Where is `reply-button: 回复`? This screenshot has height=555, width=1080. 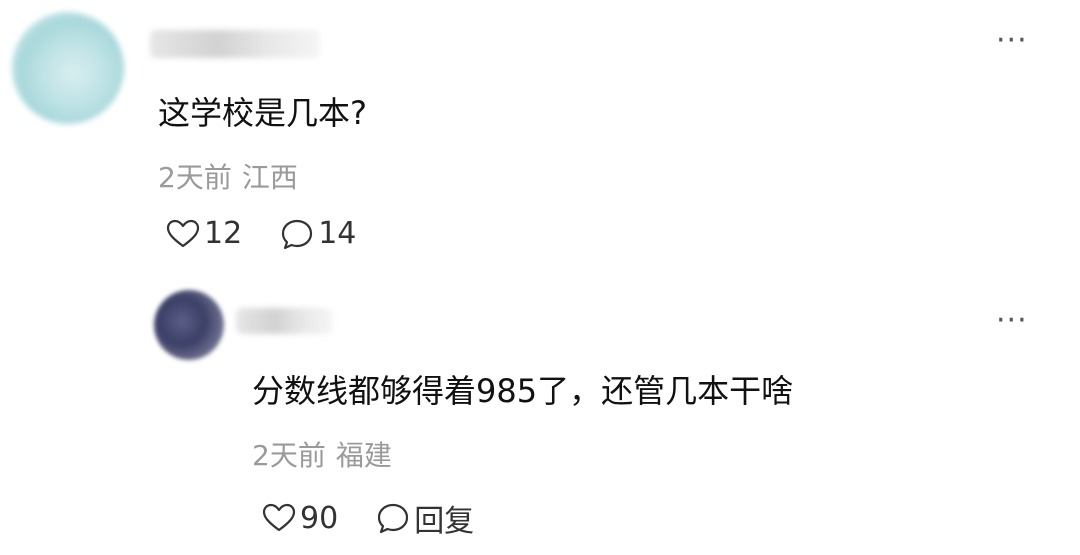
reply-button: 回复 is located at coordinates (425, 518).